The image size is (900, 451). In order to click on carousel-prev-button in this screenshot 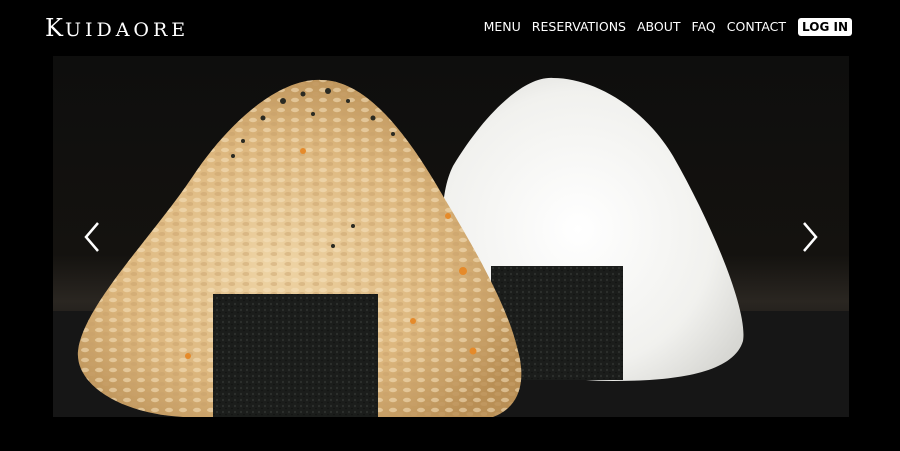, I will do `click(93, 237)`.